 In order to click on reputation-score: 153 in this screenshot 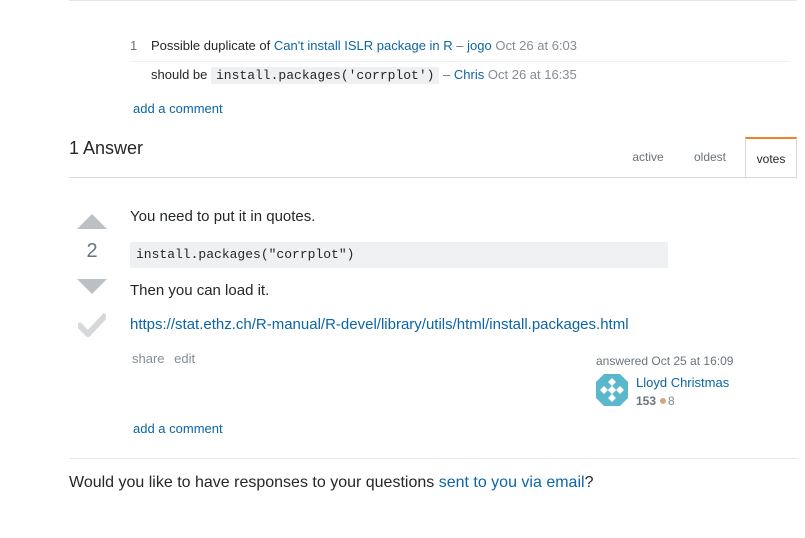, I will do `click(646, 401)`.